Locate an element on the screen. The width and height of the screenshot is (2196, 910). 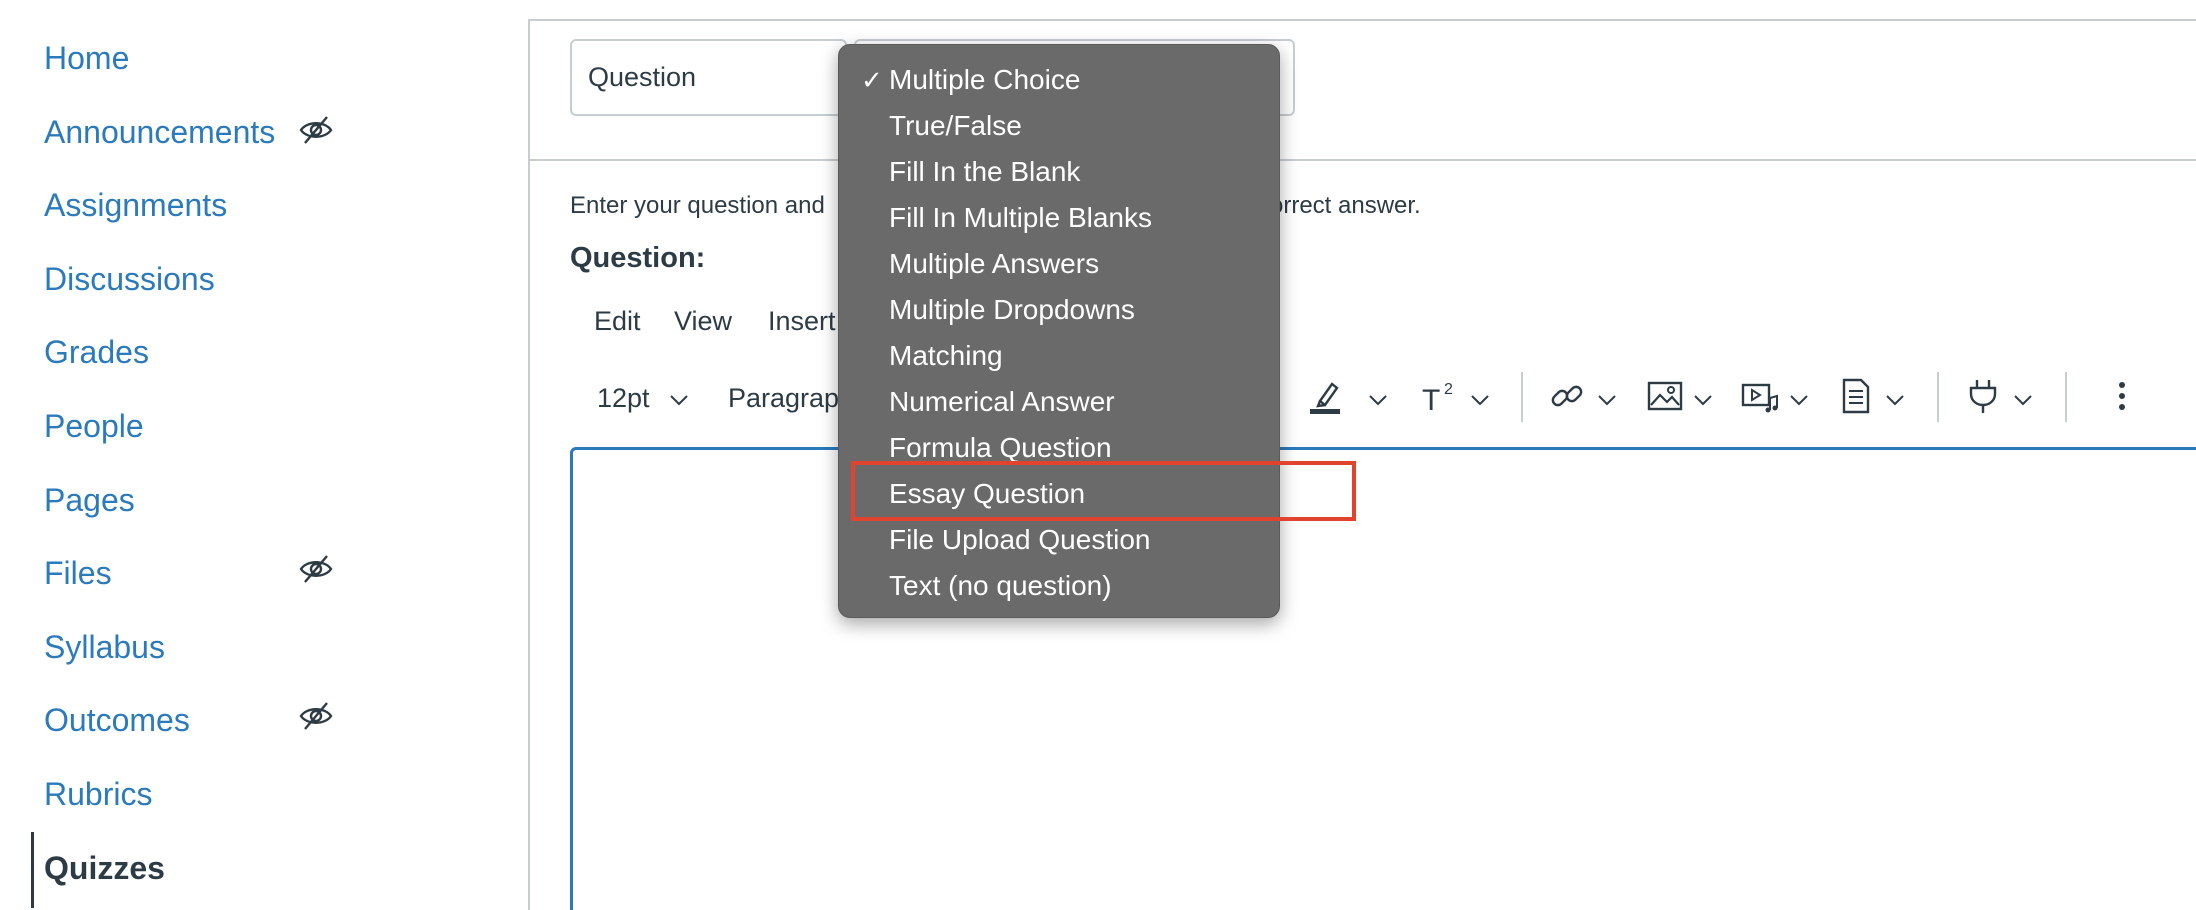
superscript-icon: T 2 is located at coordinates (1440, 396).